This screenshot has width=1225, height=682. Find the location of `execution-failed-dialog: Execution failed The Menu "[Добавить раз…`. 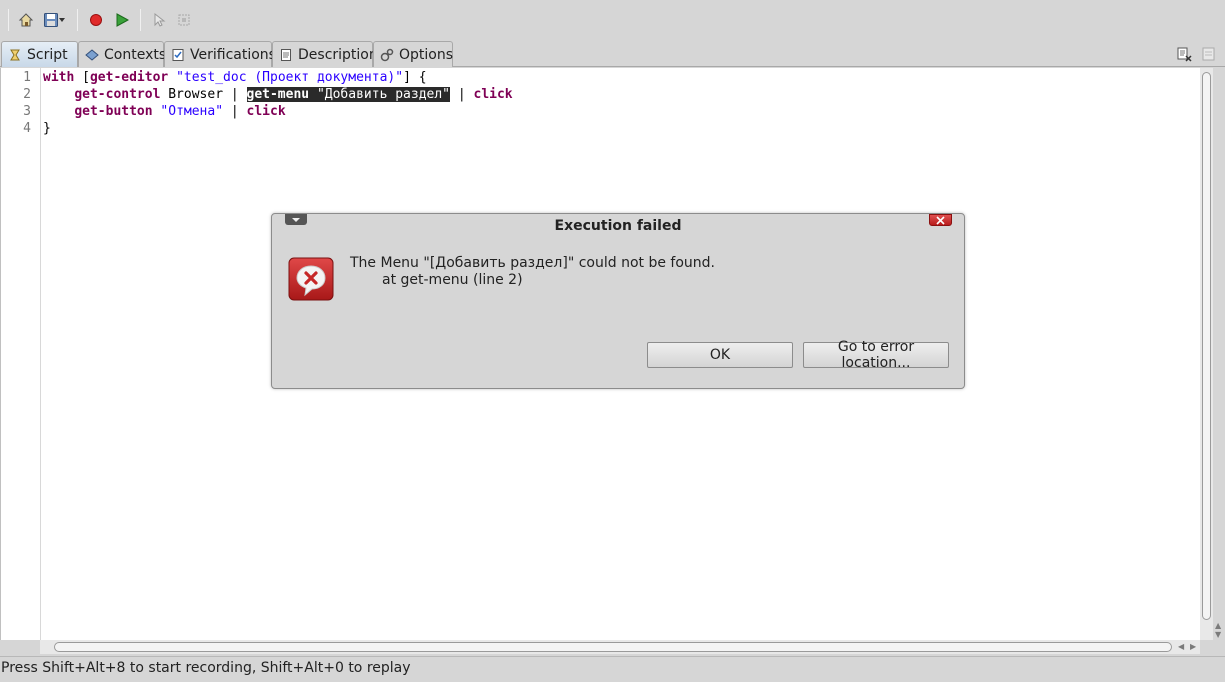

execution-failed-dialog: Execution failed The Menu "[Добавить раз… is located at coordinates (618, 301).